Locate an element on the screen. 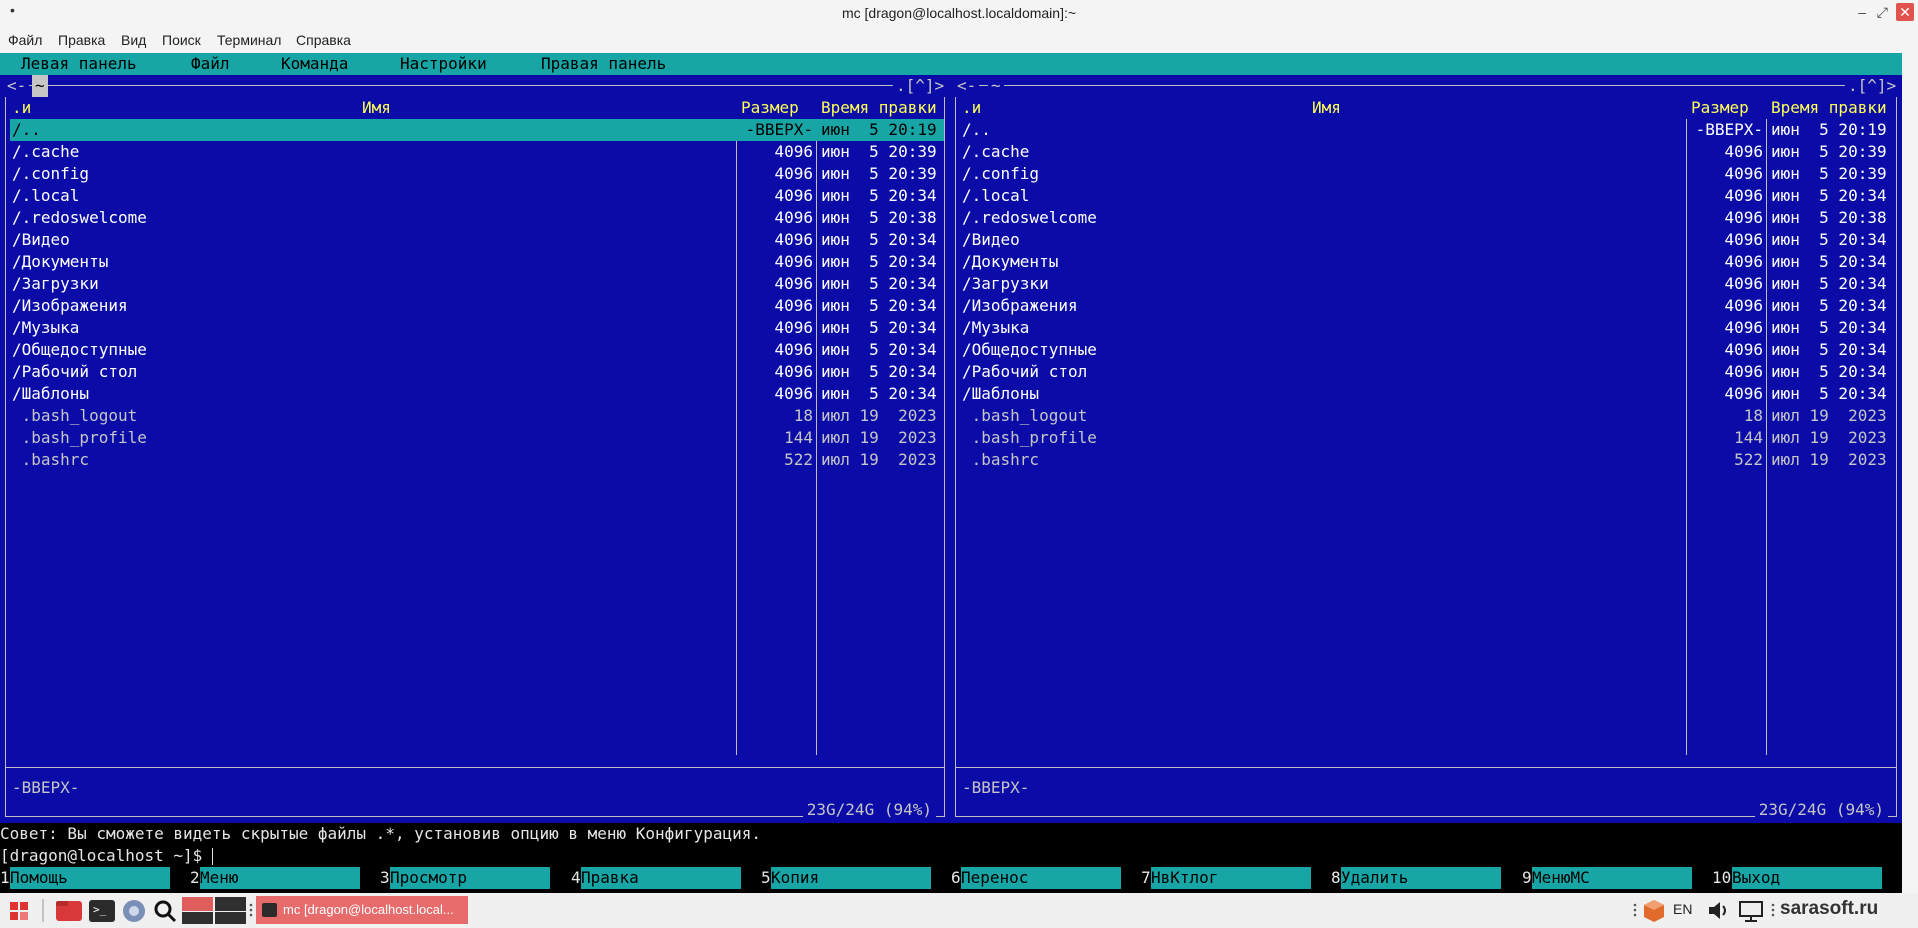 The image size is (1918, 928). app-menu-icon is located at coordinates (20, 910).